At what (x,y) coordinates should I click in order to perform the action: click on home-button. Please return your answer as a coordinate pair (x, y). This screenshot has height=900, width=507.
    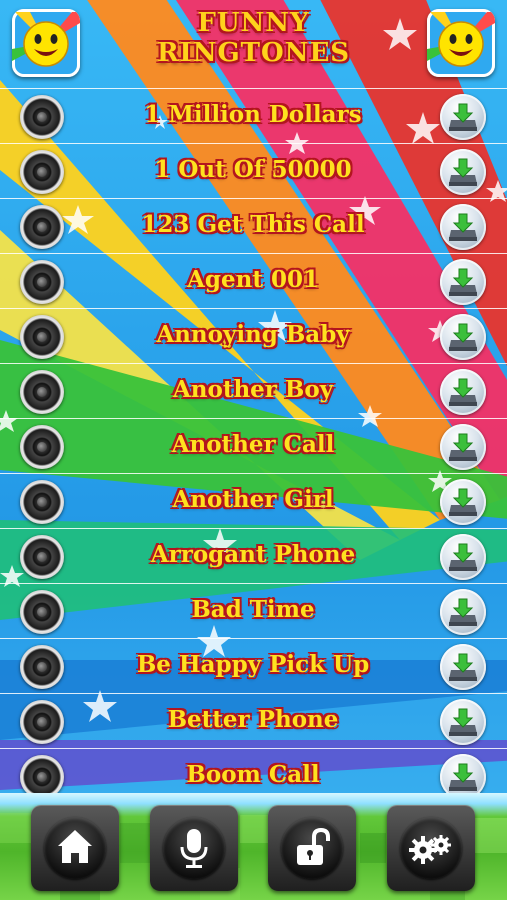
    Looking at the image, I should click on (75, 848).